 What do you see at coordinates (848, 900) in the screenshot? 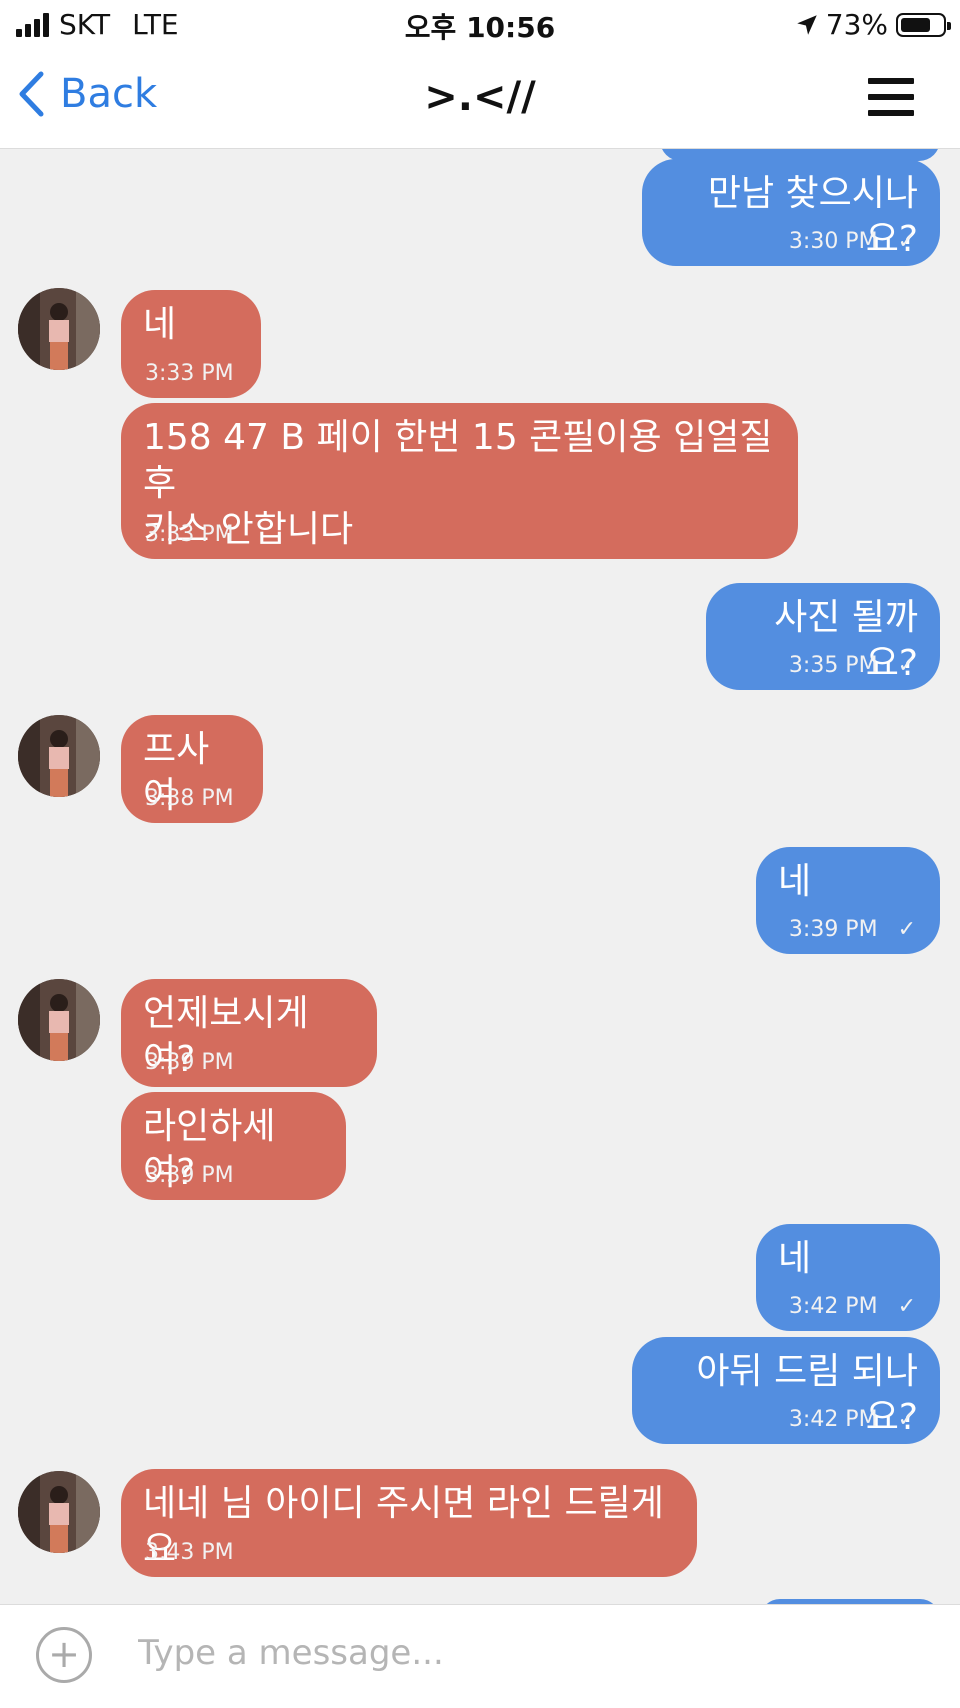
I see `message-bubble-outgoing: 네 3:39 PM ✓` at bounding box center [848, 900].